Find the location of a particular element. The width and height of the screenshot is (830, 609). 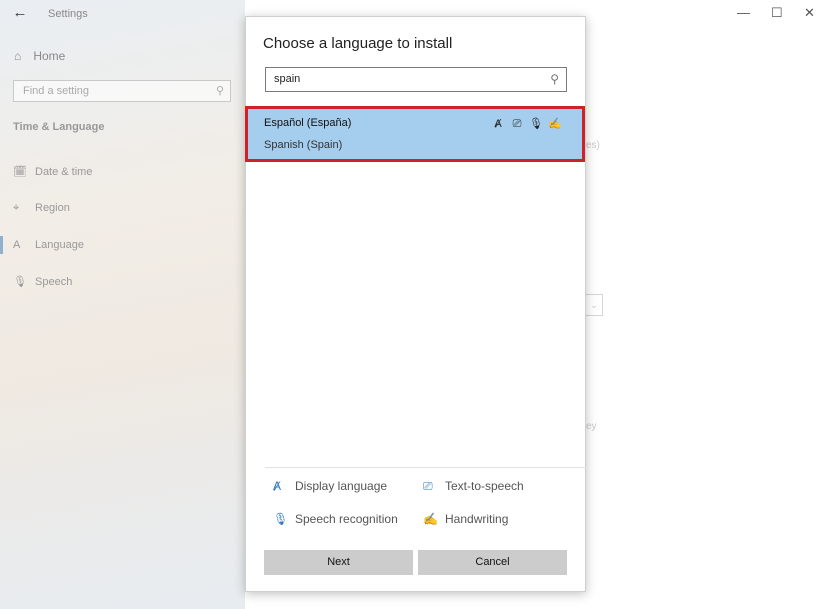

home-icon: ⌂ is located at coordinates (18, 56).